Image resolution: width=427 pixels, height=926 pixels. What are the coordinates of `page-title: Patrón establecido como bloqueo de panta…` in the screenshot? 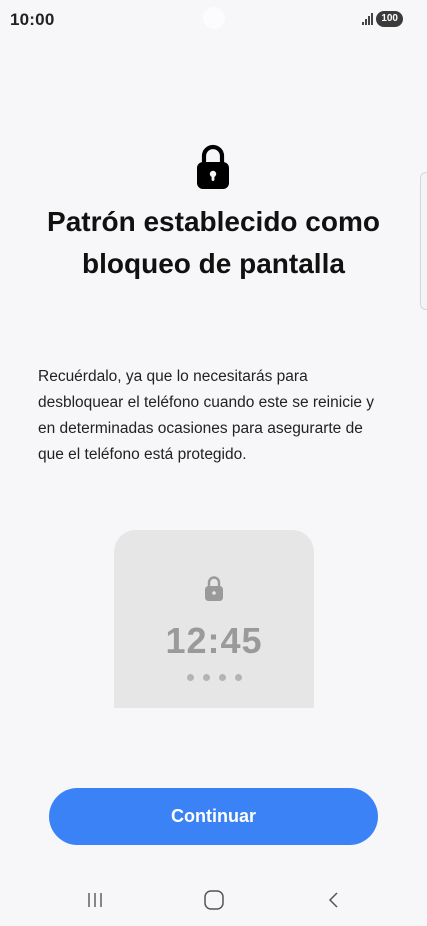 It's located at (213, 243).